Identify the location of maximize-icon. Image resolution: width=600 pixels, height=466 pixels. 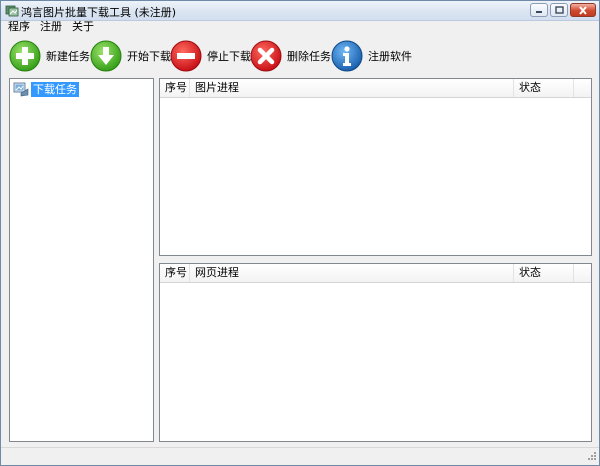
(559, 10).